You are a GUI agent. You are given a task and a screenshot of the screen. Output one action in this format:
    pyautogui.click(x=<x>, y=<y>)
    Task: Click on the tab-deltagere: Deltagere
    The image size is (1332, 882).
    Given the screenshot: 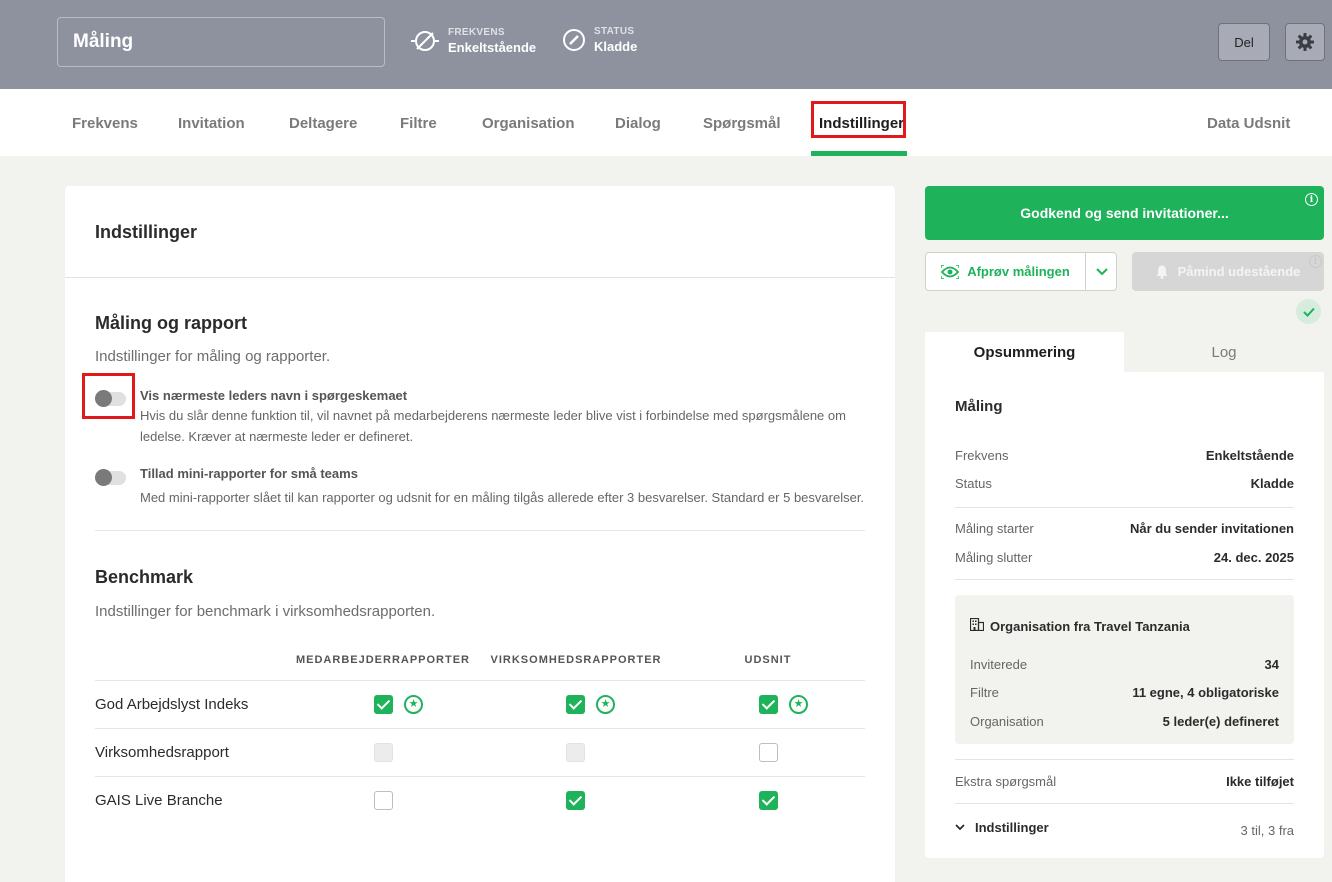 What is the action you would take?
    pyautogui.click(x=323, y=123)
    